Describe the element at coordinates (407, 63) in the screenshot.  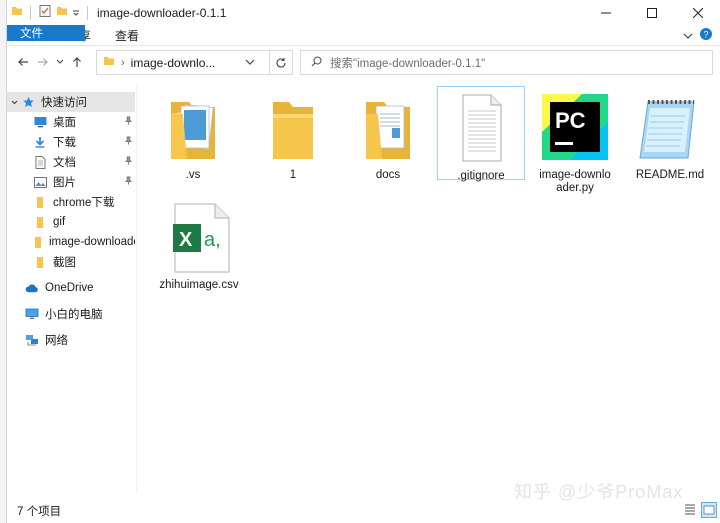
I see `search-placeholder: 搜索"image-downloader-0.1.1"` at that location.